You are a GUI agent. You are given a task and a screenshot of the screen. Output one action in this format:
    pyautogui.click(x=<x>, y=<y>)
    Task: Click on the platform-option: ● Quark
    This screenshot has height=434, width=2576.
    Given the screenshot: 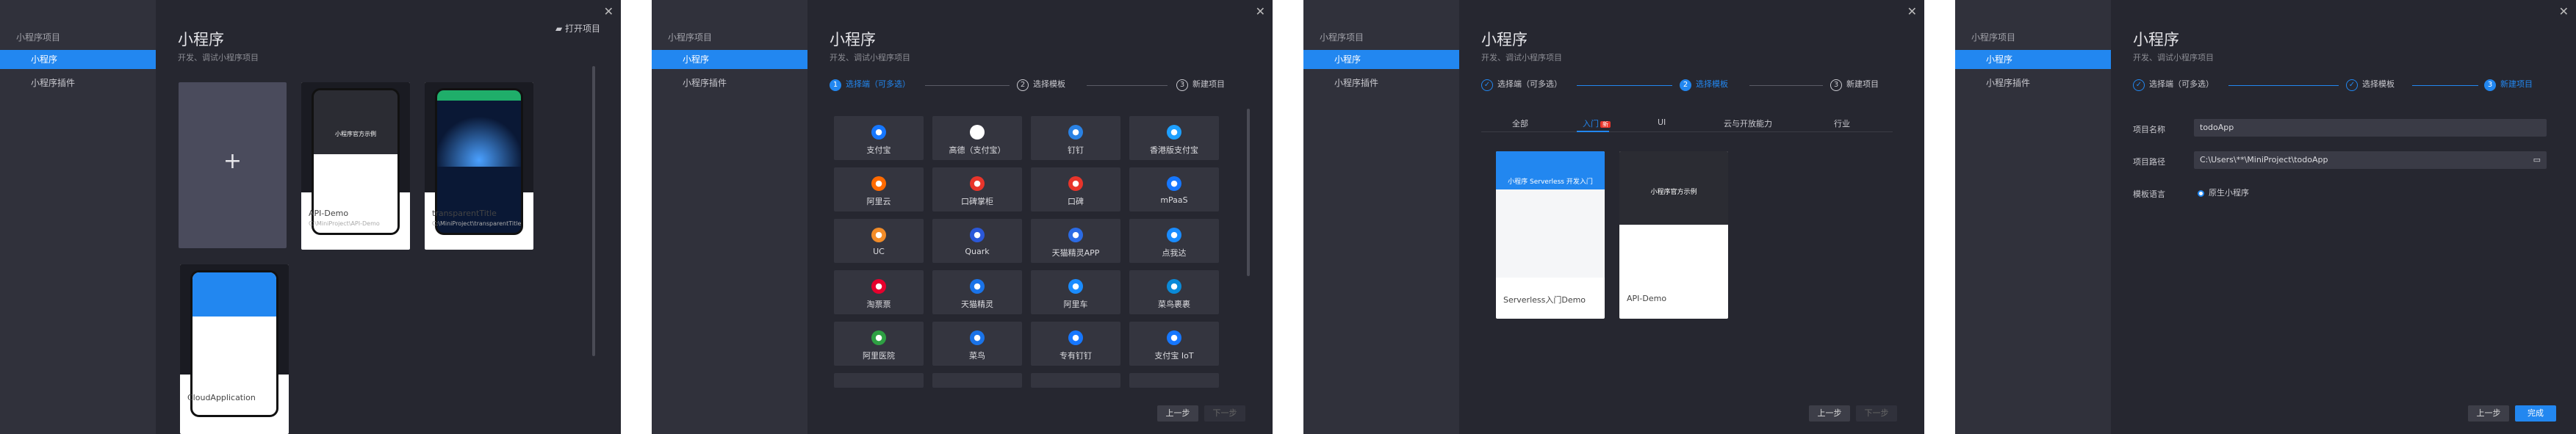 What is the action you would take?
    pyautogui.click(x=977, y=241)
    